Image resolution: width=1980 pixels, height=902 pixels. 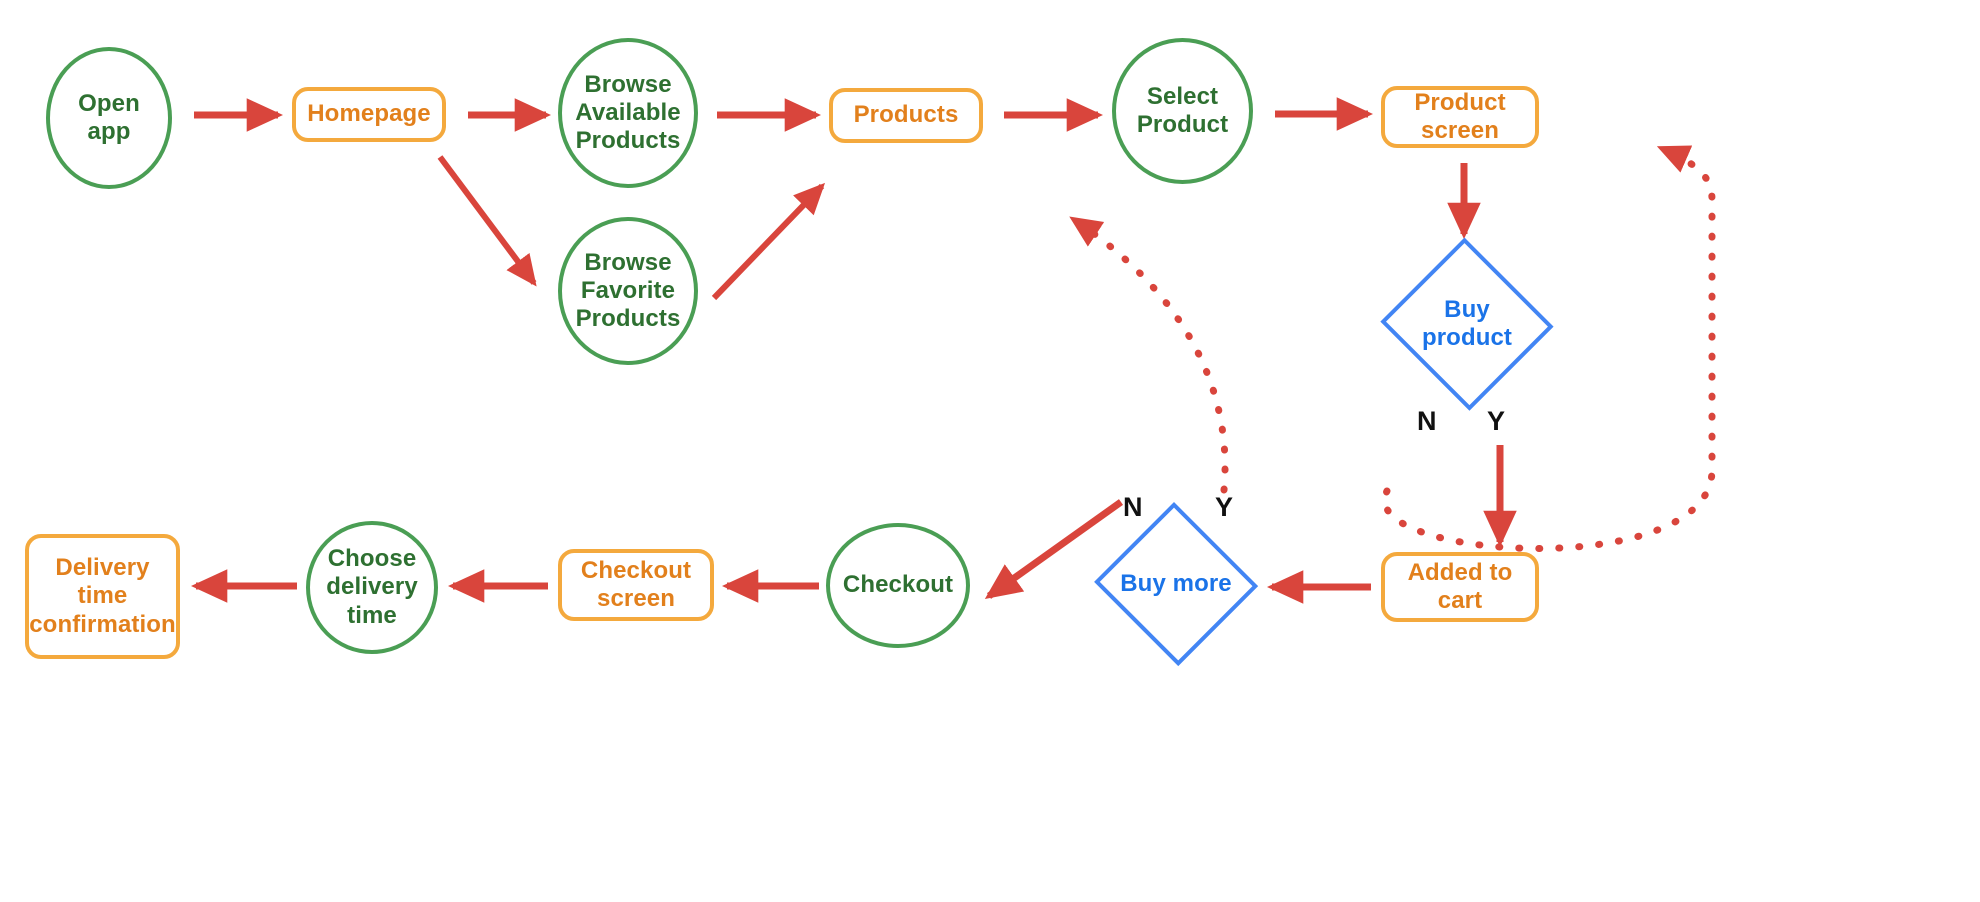 I want to click on node-checkout-screen: Checkout screen, so click(x=636, y=585).